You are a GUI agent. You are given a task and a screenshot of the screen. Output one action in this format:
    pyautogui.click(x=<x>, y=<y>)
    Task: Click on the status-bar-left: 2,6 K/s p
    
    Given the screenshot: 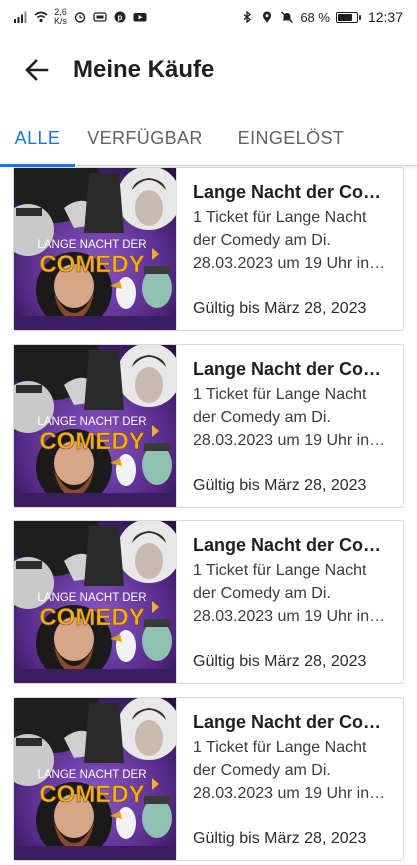 What is the action you would take?
    pyautogui.click(x=80, y=17)
    